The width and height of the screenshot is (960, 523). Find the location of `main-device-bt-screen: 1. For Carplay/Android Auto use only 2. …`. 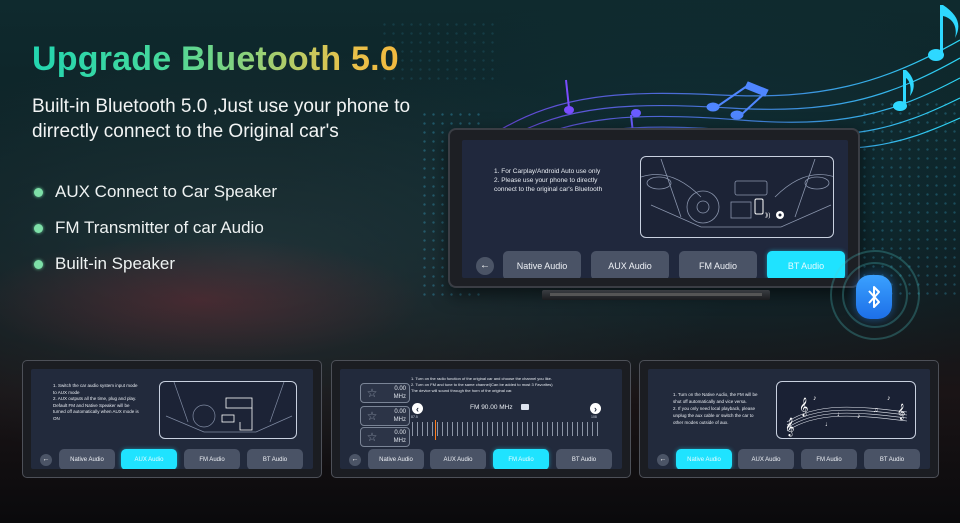

main-device-bt-screen: 1. For Carplay/Android Auto use only 2. … is located at coordinates (654, 208).